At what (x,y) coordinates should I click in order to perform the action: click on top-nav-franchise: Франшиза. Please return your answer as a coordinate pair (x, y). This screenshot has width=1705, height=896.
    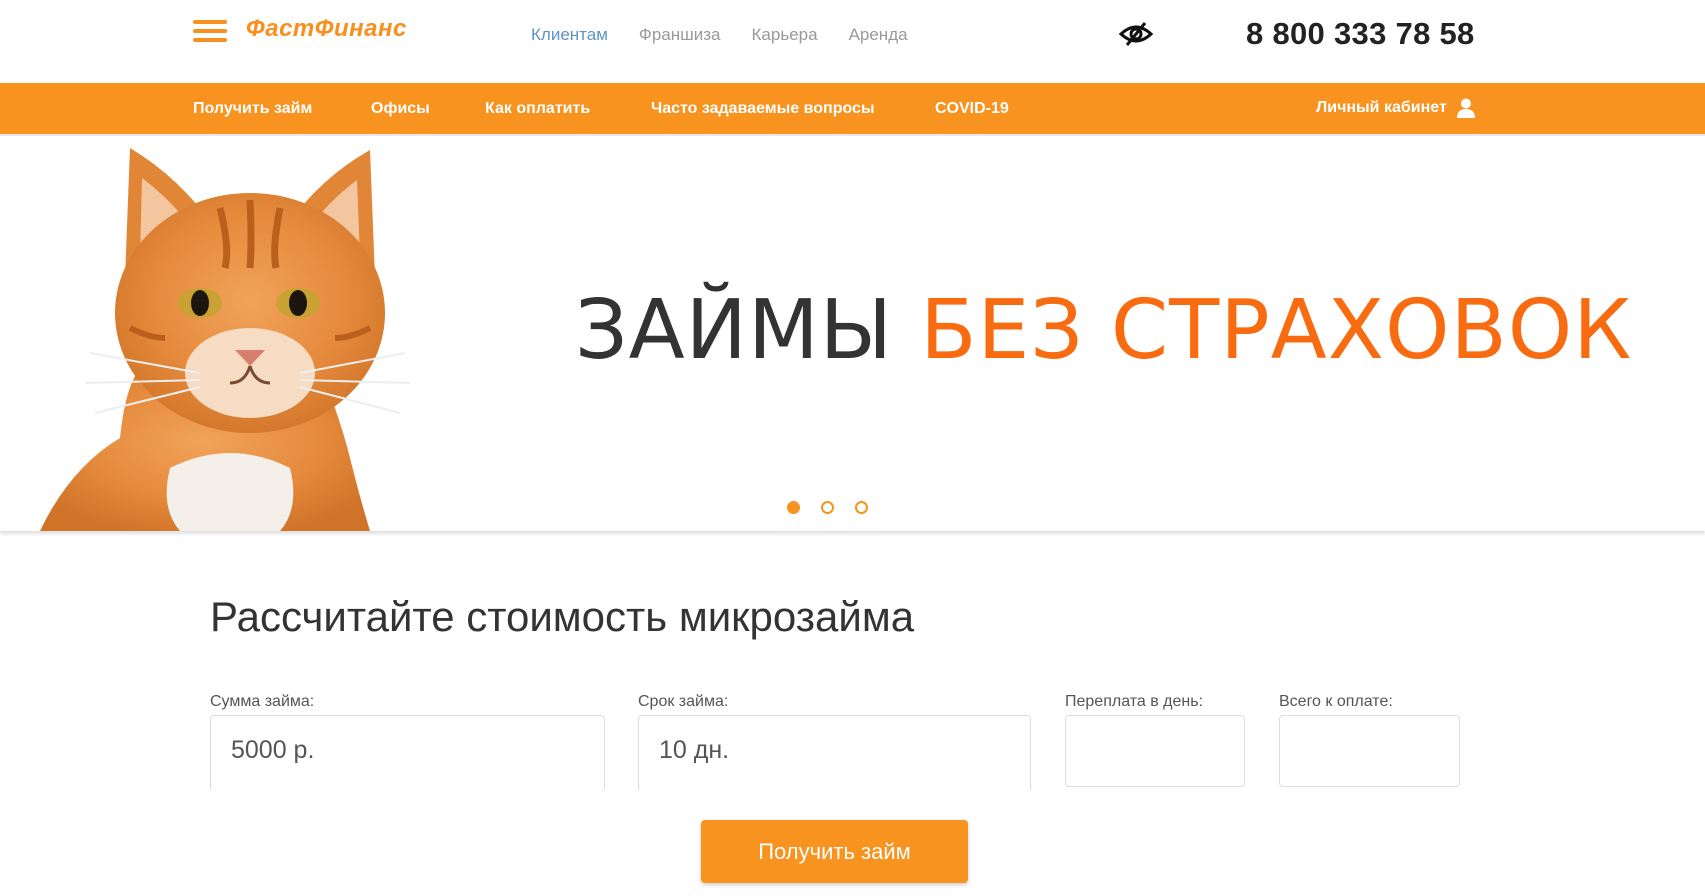
    Looking at the image, I should click on (680, 35).